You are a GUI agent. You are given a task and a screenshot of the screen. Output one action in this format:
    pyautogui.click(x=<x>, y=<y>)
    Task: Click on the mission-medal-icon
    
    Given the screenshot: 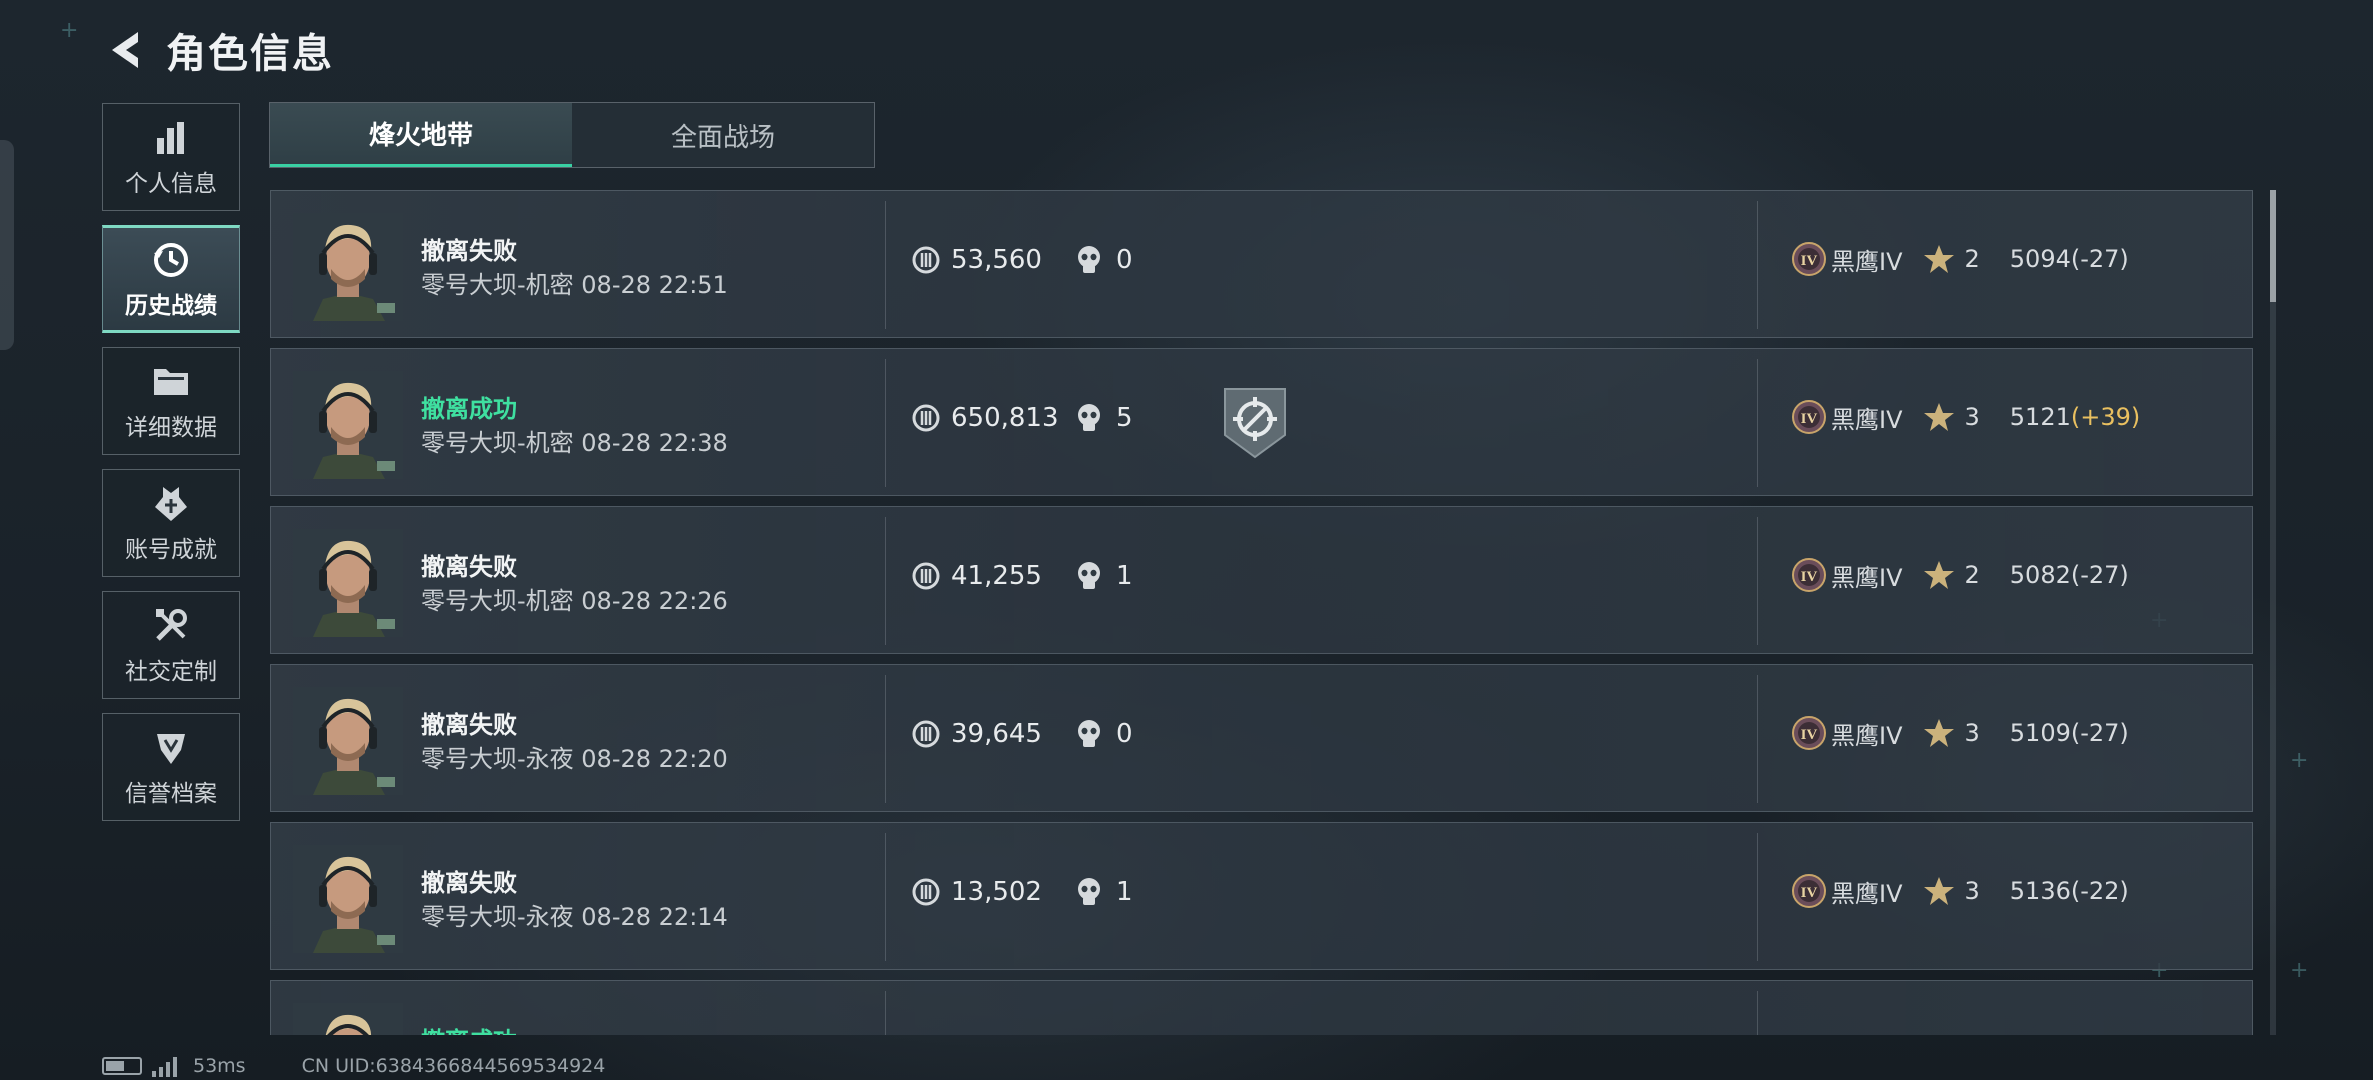 What is the action you would take?
    pyautogui.click(x=1255, y=423)
    